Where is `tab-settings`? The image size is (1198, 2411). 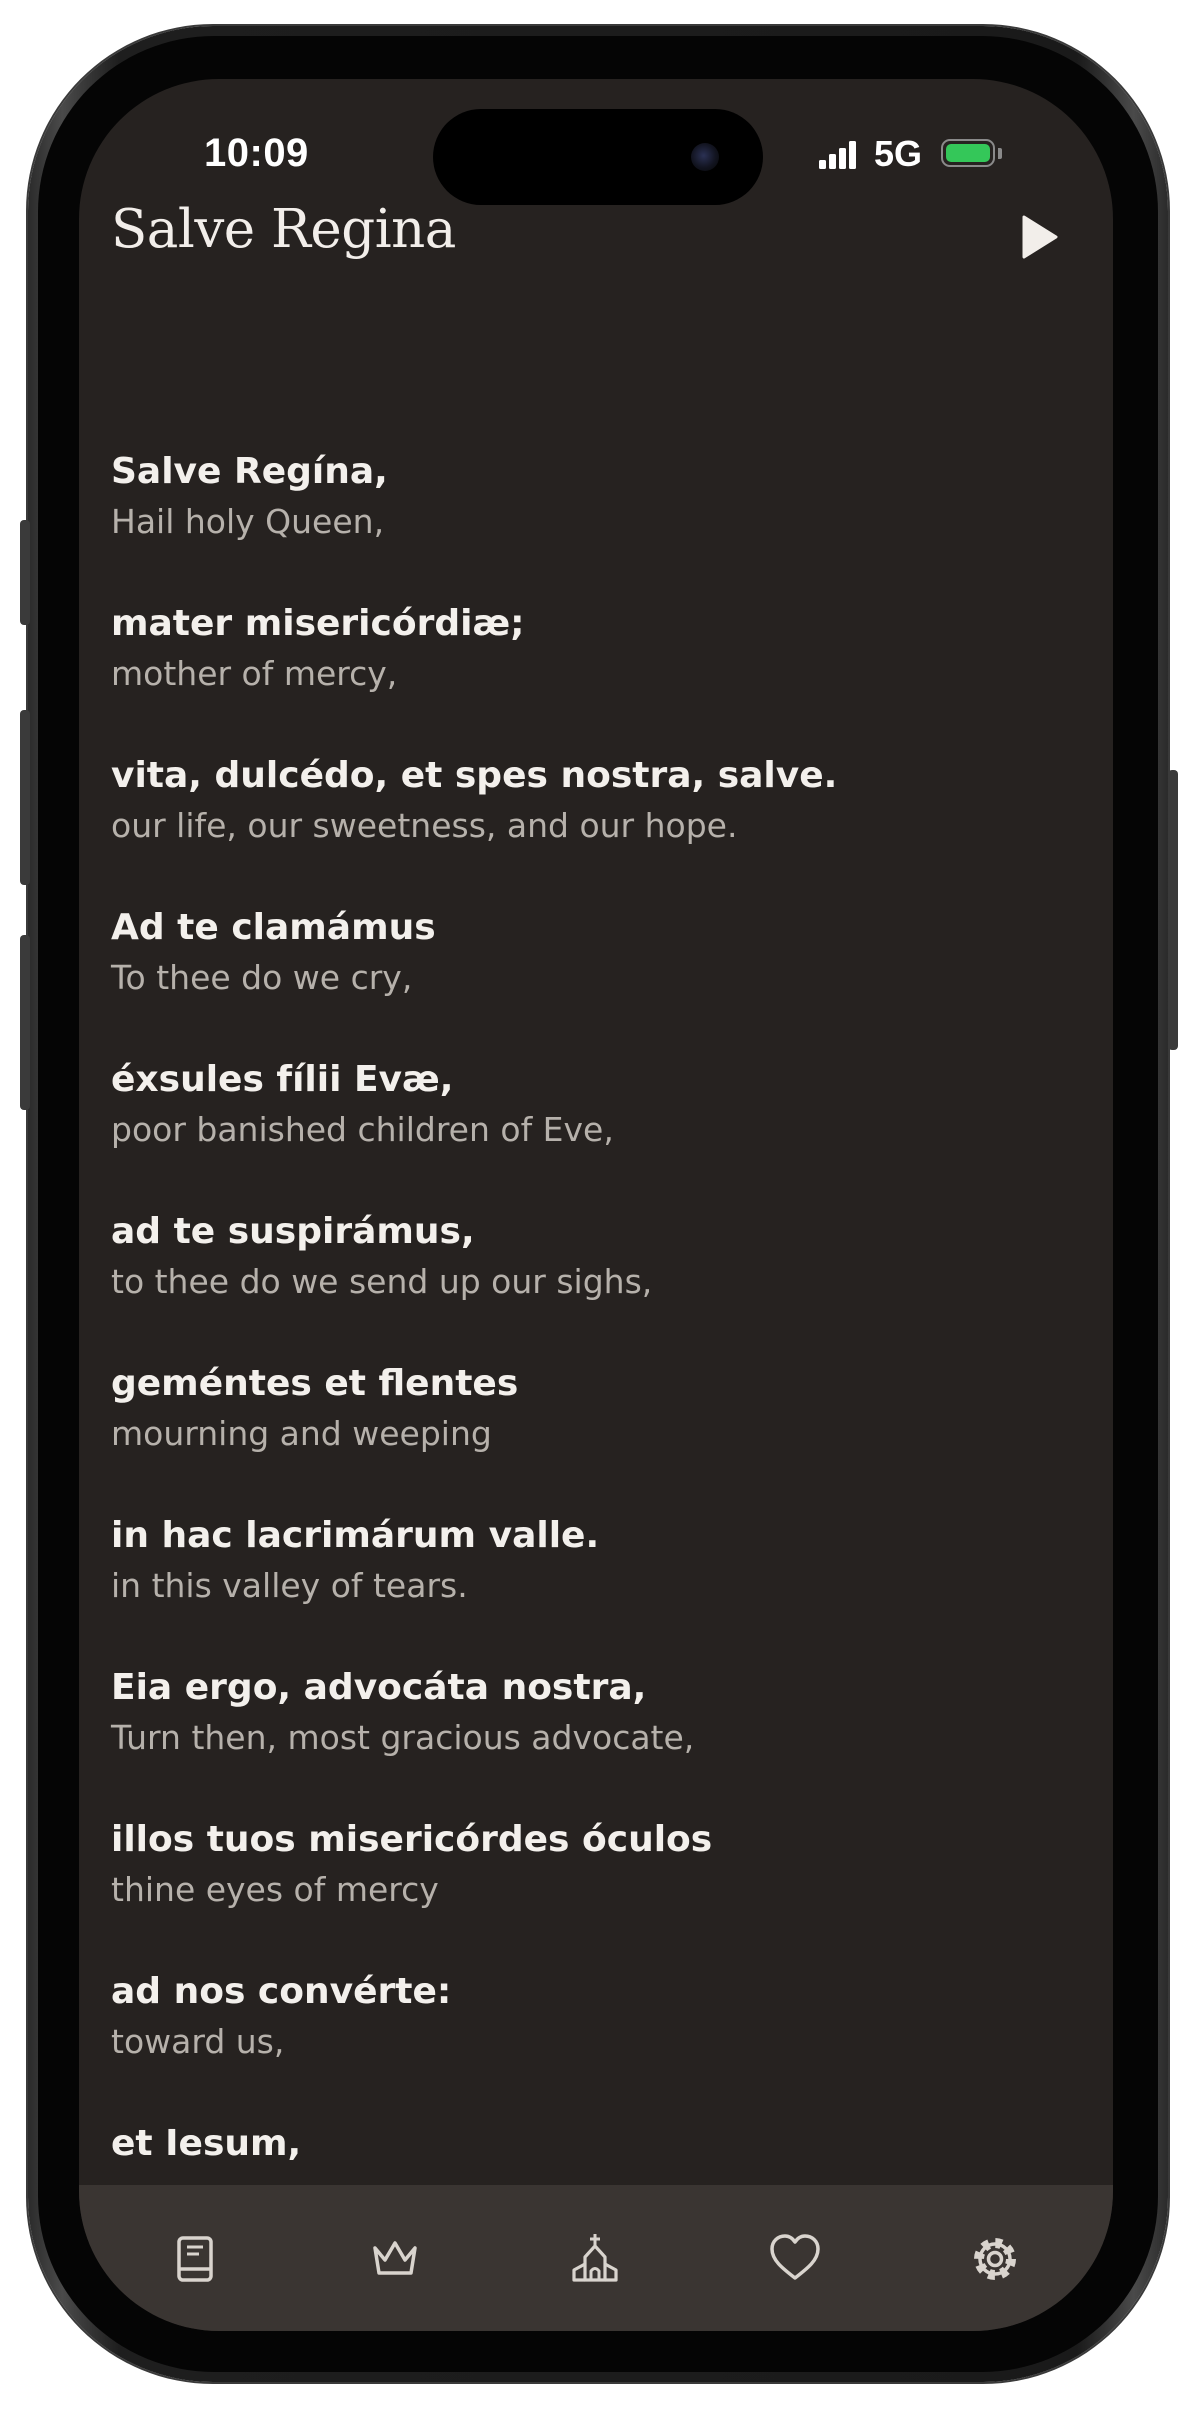
tab-settings is located at coordinates (995, 2259).